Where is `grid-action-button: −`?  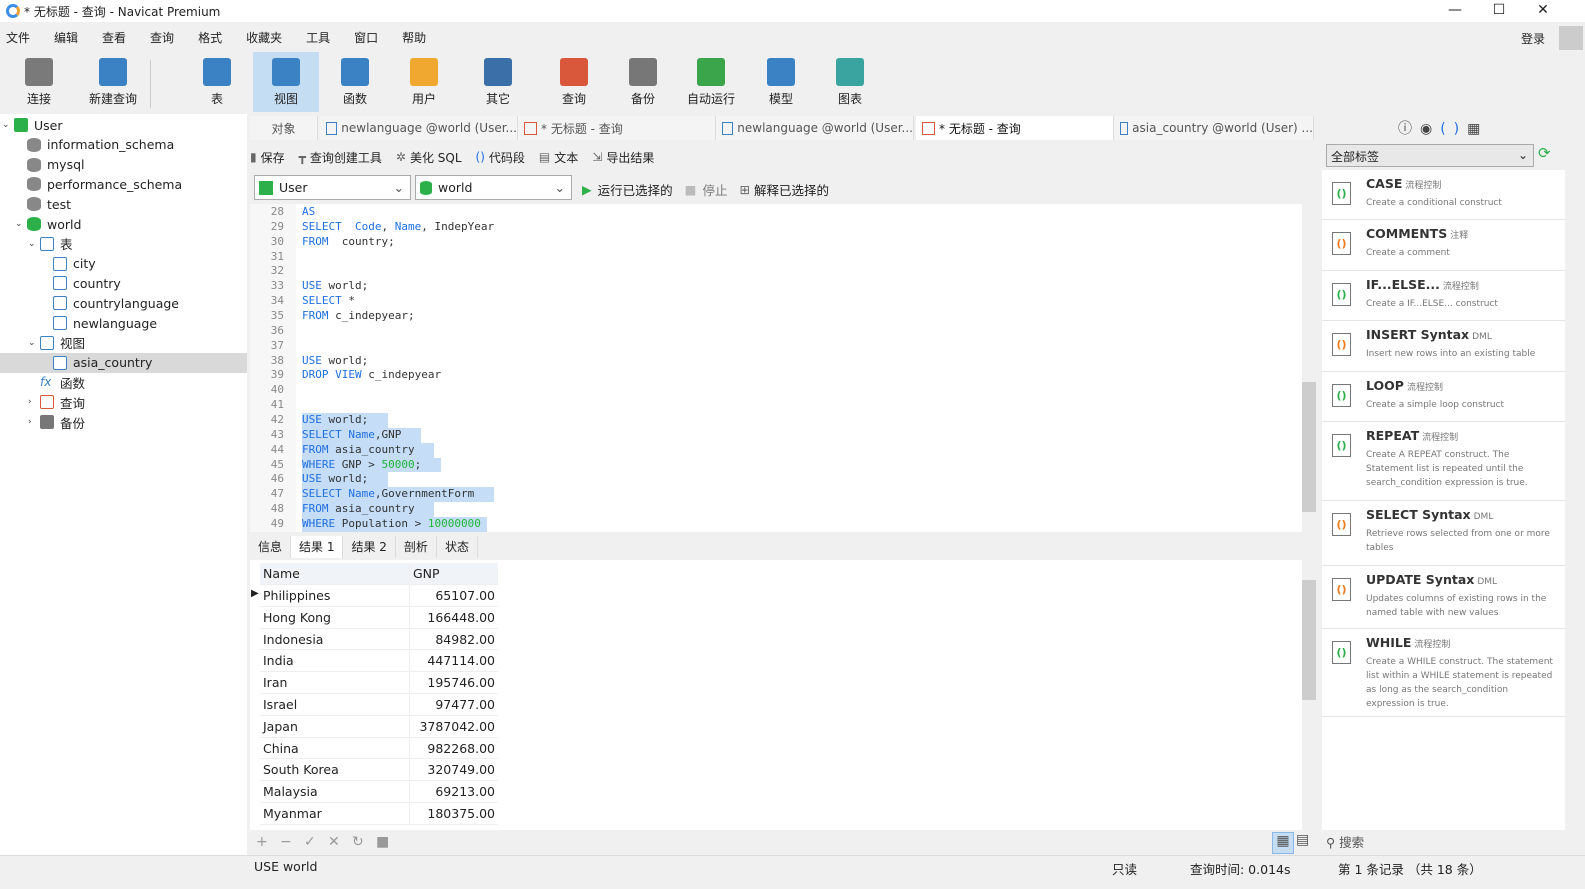 grid-action-button: − is located at coordinates (286, 842).